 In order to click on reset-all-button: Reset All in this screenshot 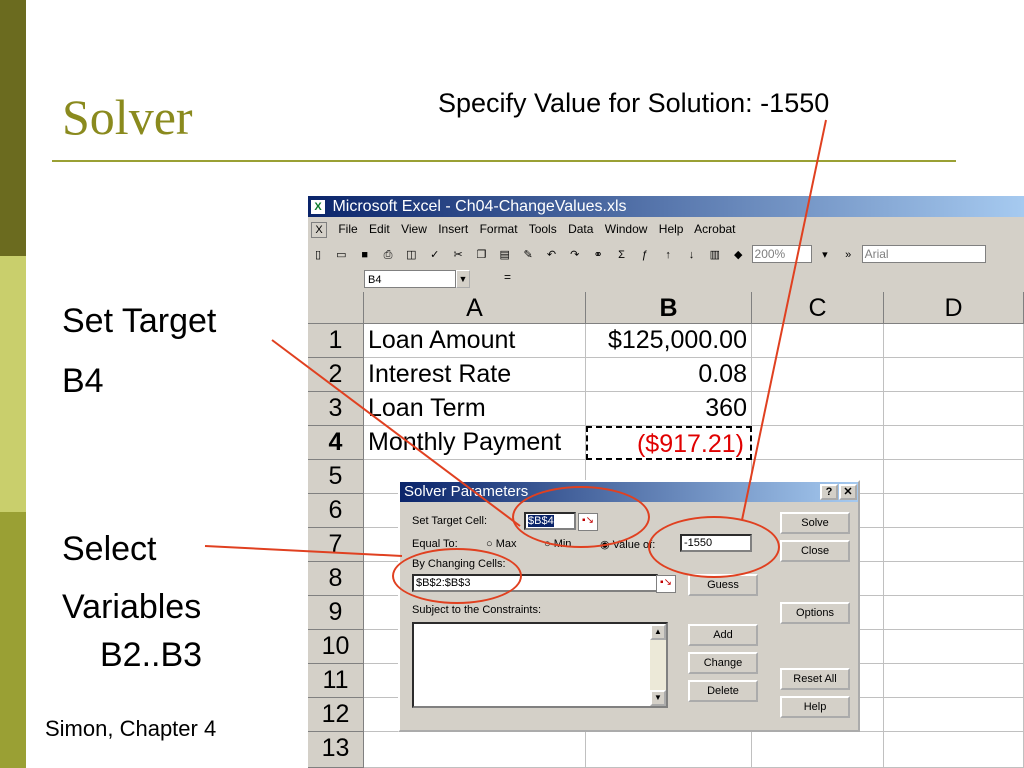, I will do `click(815, 679)`.